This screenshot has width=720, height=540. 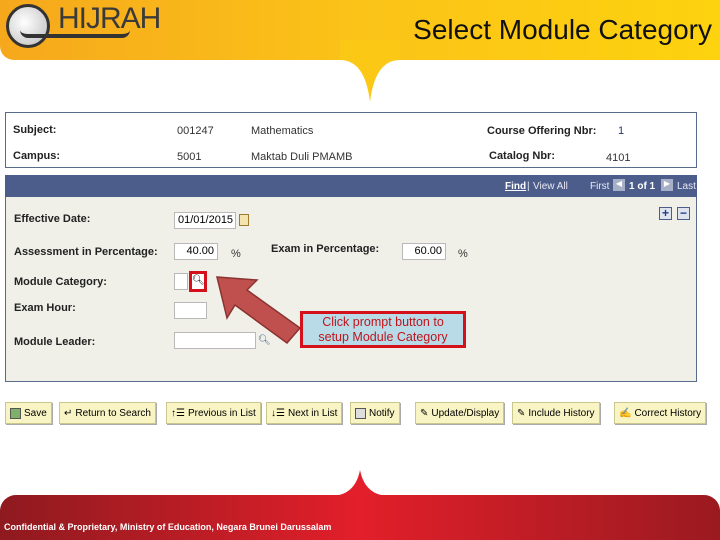 What do you see at coordinates (383, 322) in the screenshot?
I see `callout-line-1: Click prompt button to` at bounding box center [383, 322].